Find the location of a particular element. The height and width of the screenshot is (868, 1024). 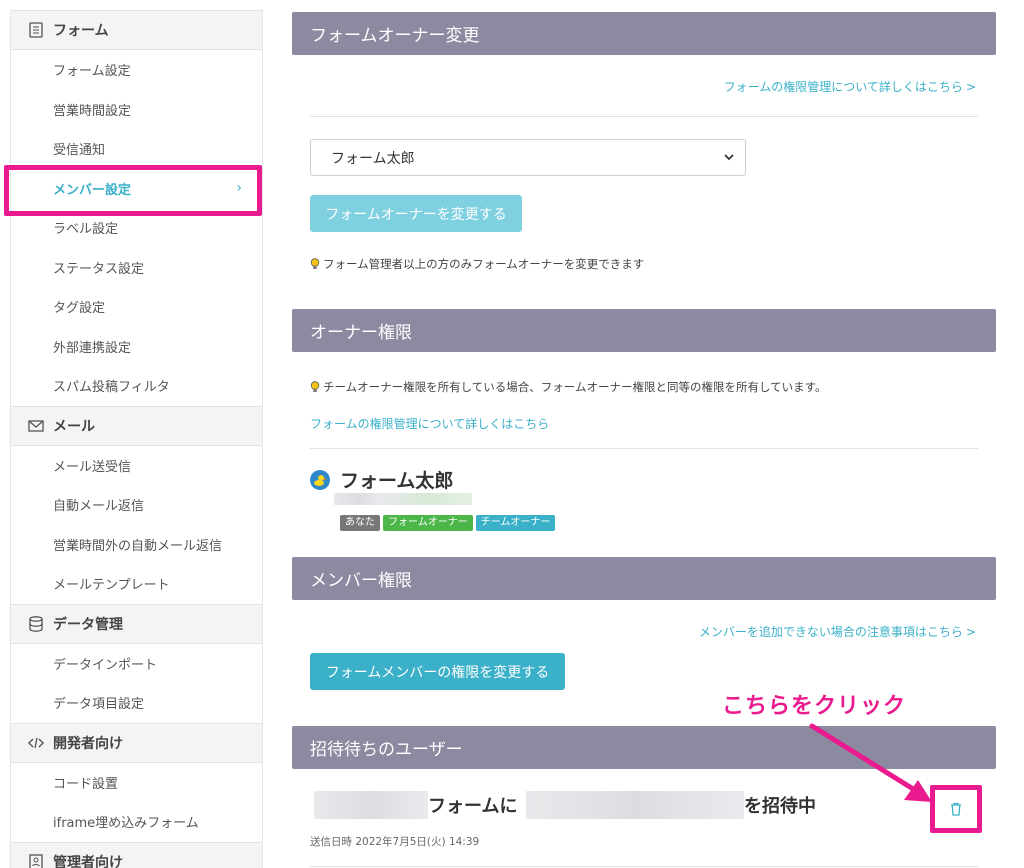

sidebar-item-label: 営業時間外の自動メール返信 is located at coordinates (138, 546).